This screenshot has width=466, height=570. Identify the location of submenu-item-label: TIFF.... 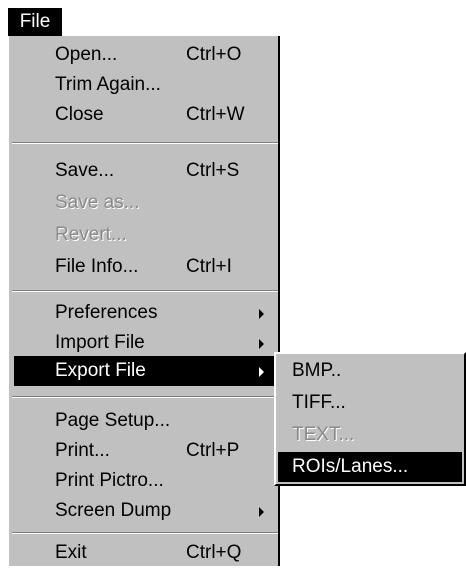
(319, 402).